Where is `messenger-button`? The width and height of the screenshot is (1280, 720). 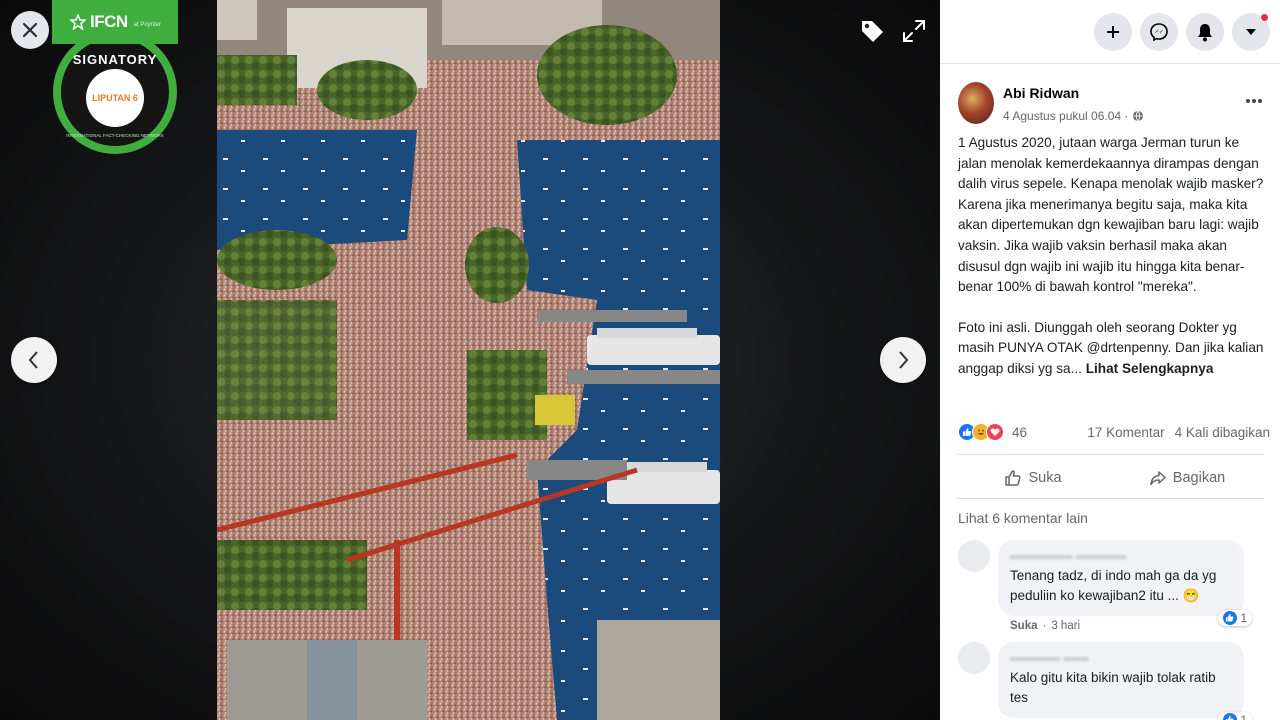
messenger-button is located at coordinates (1159, 32).